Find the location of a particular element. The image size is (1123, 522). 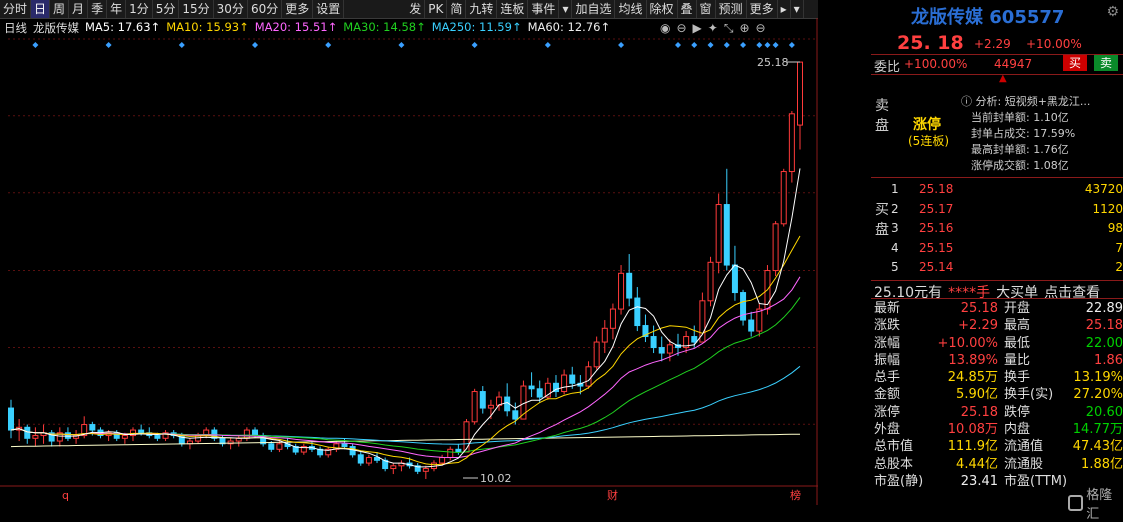

book-level: 2 is located at coordinates (895, 208).